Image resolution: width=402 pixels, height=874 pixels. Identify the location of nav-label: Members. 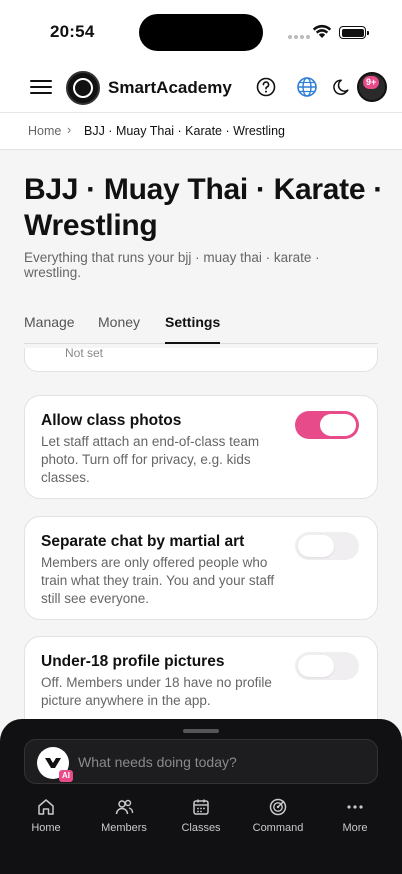
(124, 828).